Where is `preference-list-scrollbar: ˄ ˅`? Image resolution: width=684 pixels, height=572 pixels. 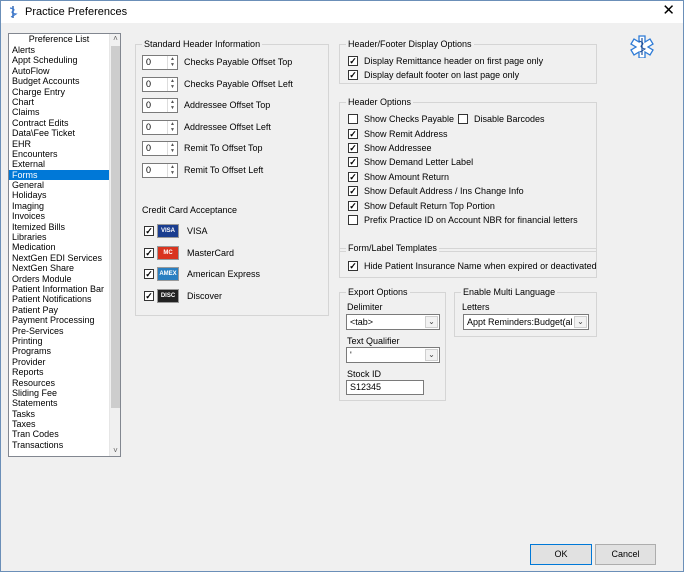
preference-list-scrollbar: ˄ ˅ is located at coordinates (114, 245).